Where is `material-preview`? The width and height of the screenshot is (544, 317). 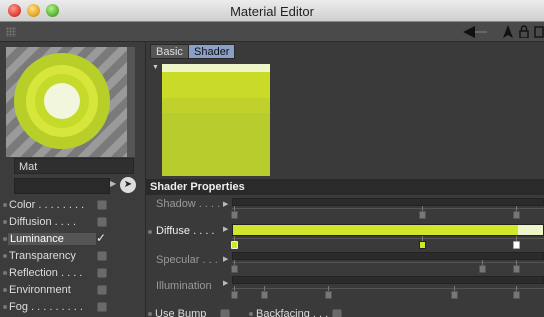
material-preview is located at coordinates (66, 102).